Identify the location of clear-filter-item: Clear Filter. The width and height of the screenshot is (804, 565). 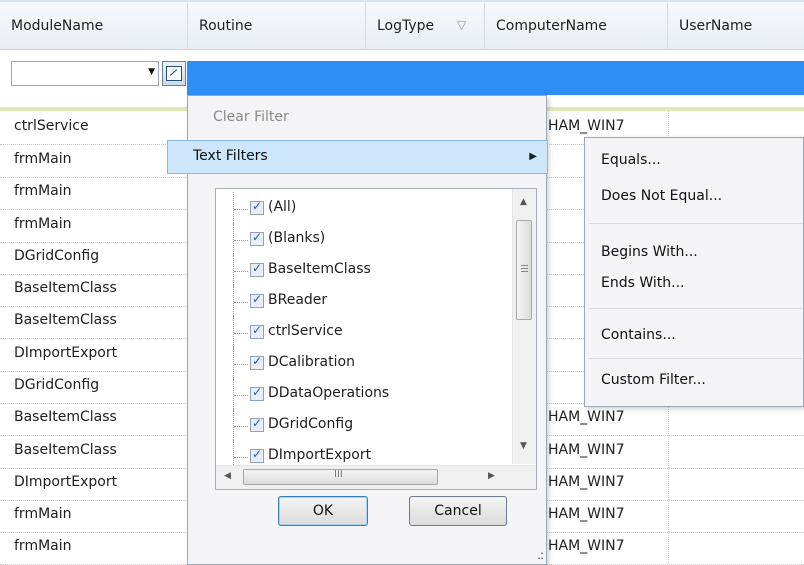
(251, 117).